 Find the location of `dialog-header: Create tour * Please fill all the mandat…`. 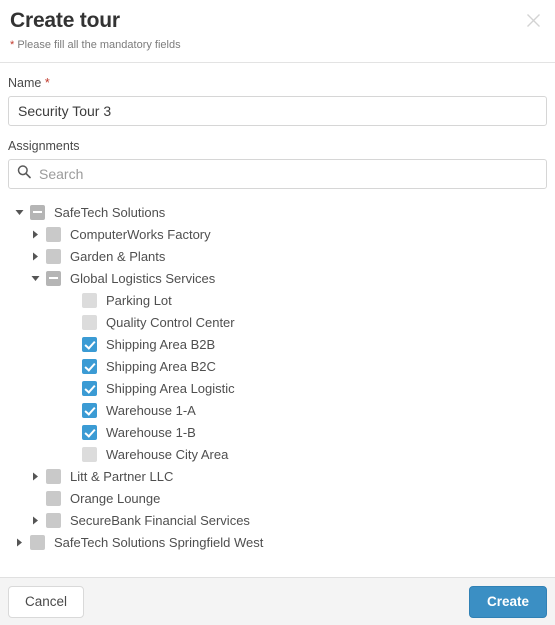

dialog-header: Create tour * Please fill all the mandat… is located at coordinates (277, 31).